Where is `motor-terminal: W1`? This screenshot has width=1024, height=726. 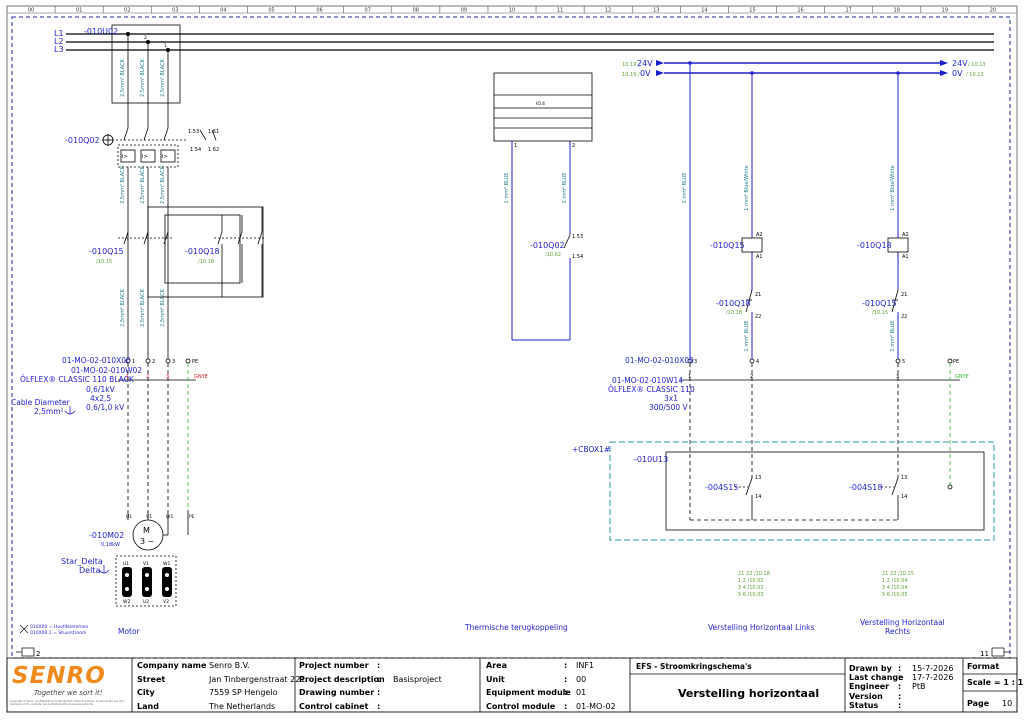 motor-terminal: W1 is located at coordinates (169, 517).